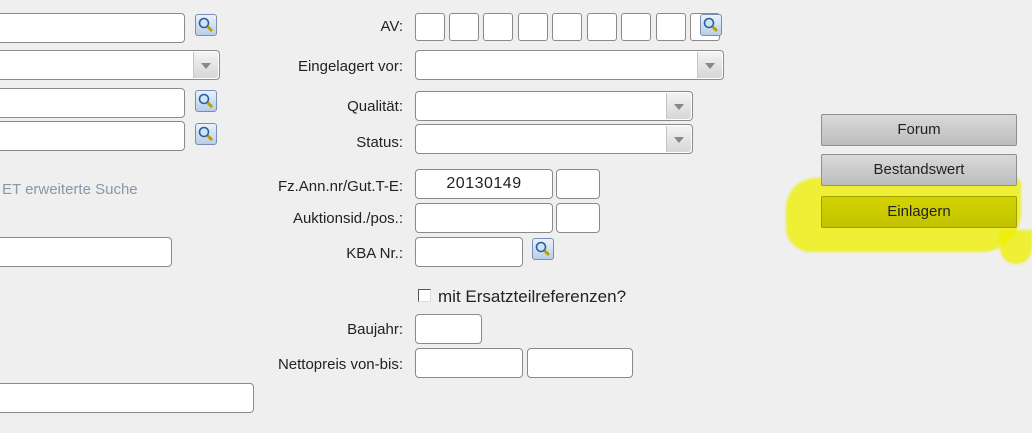  Describe the element at coordinates (424, 295) in the screenshot. I see `ersatzteil-checkbox` at that location.